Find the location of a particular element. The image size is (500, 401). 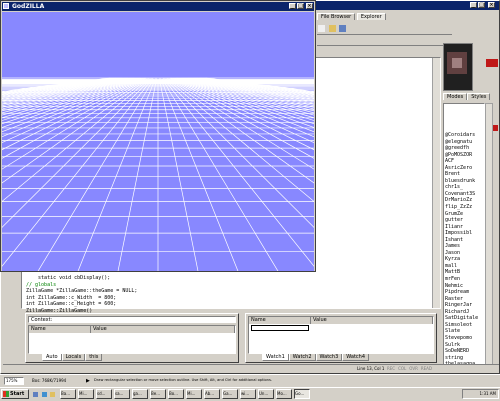

bottom-right-panel: Name Value Watch1 Watch2 Watch3 Watch4 is located at coordinates (341, 338).